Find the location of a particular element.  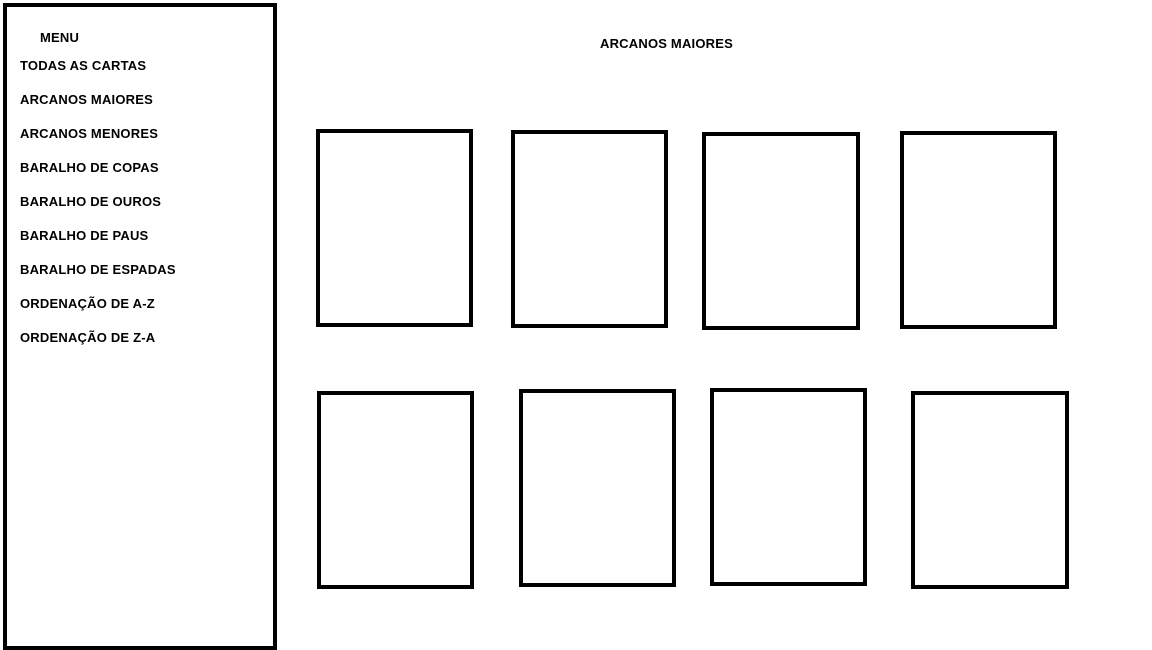

menu-item-todas-as-cartas: TODAS AS CARTAS is located at coordinates (98, 75).